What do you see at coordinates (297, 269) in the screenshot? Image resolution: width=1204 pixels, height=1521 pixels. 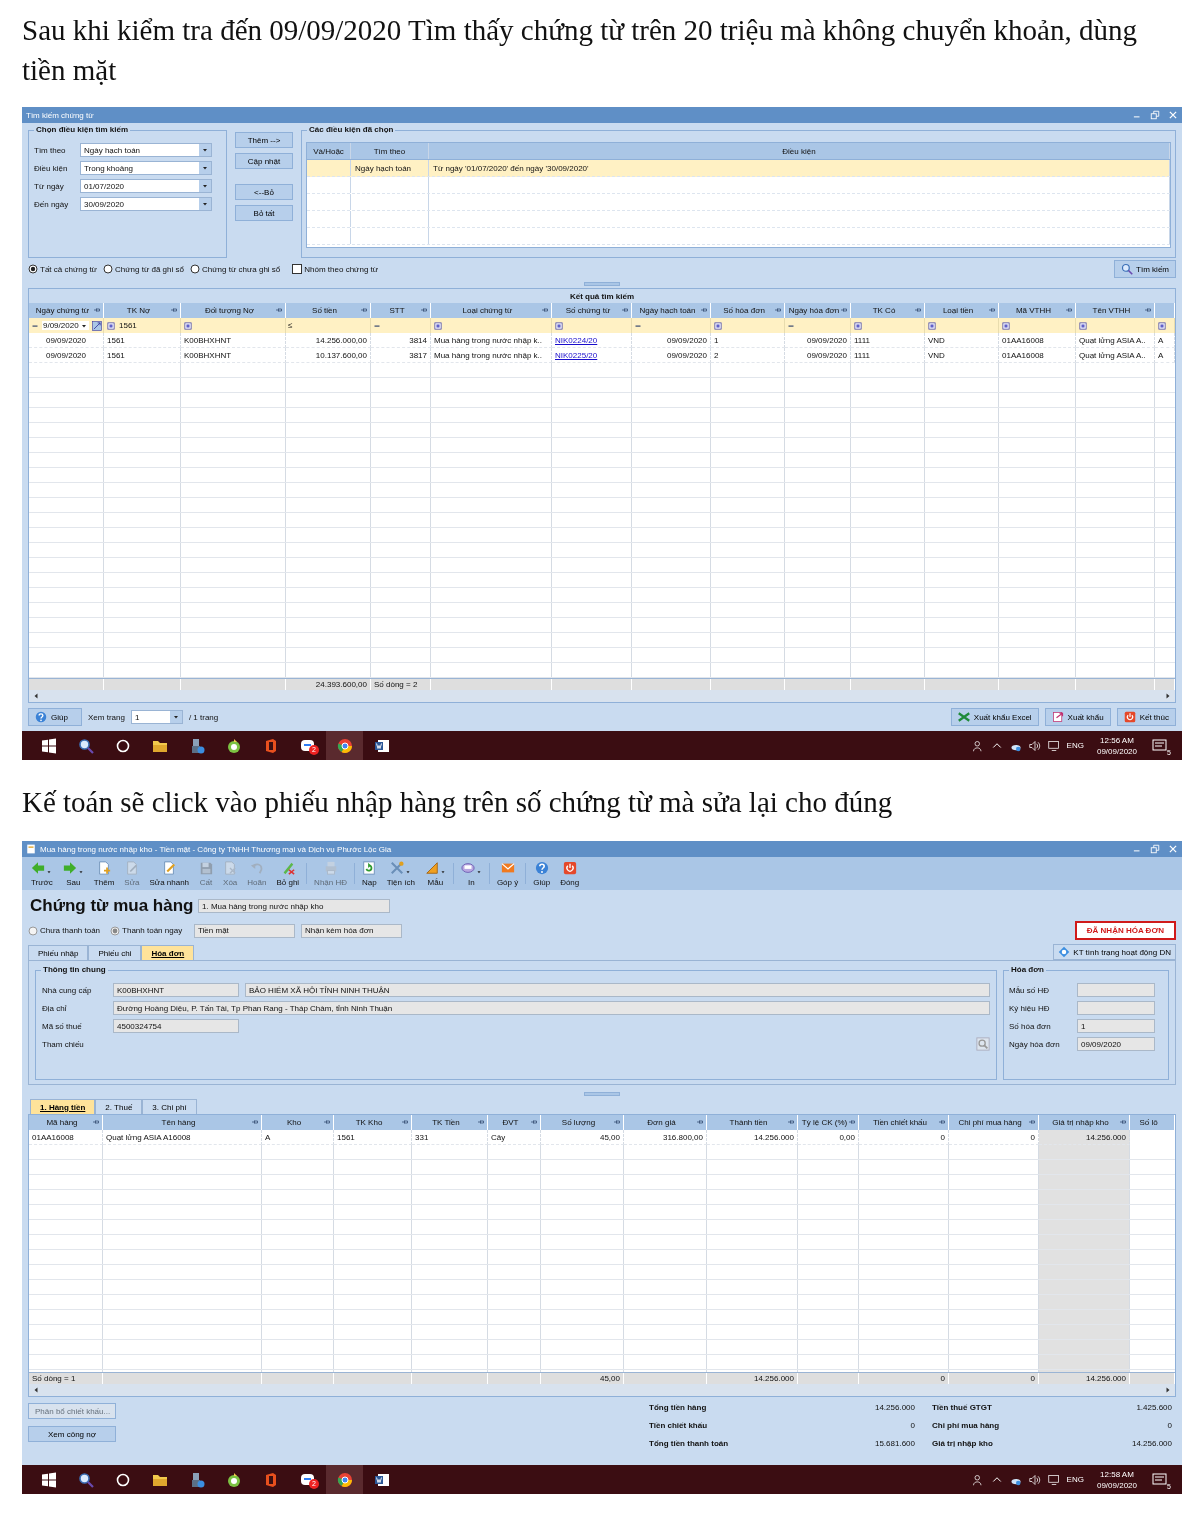 I see `checkbox` at bounding box center [297, 269].